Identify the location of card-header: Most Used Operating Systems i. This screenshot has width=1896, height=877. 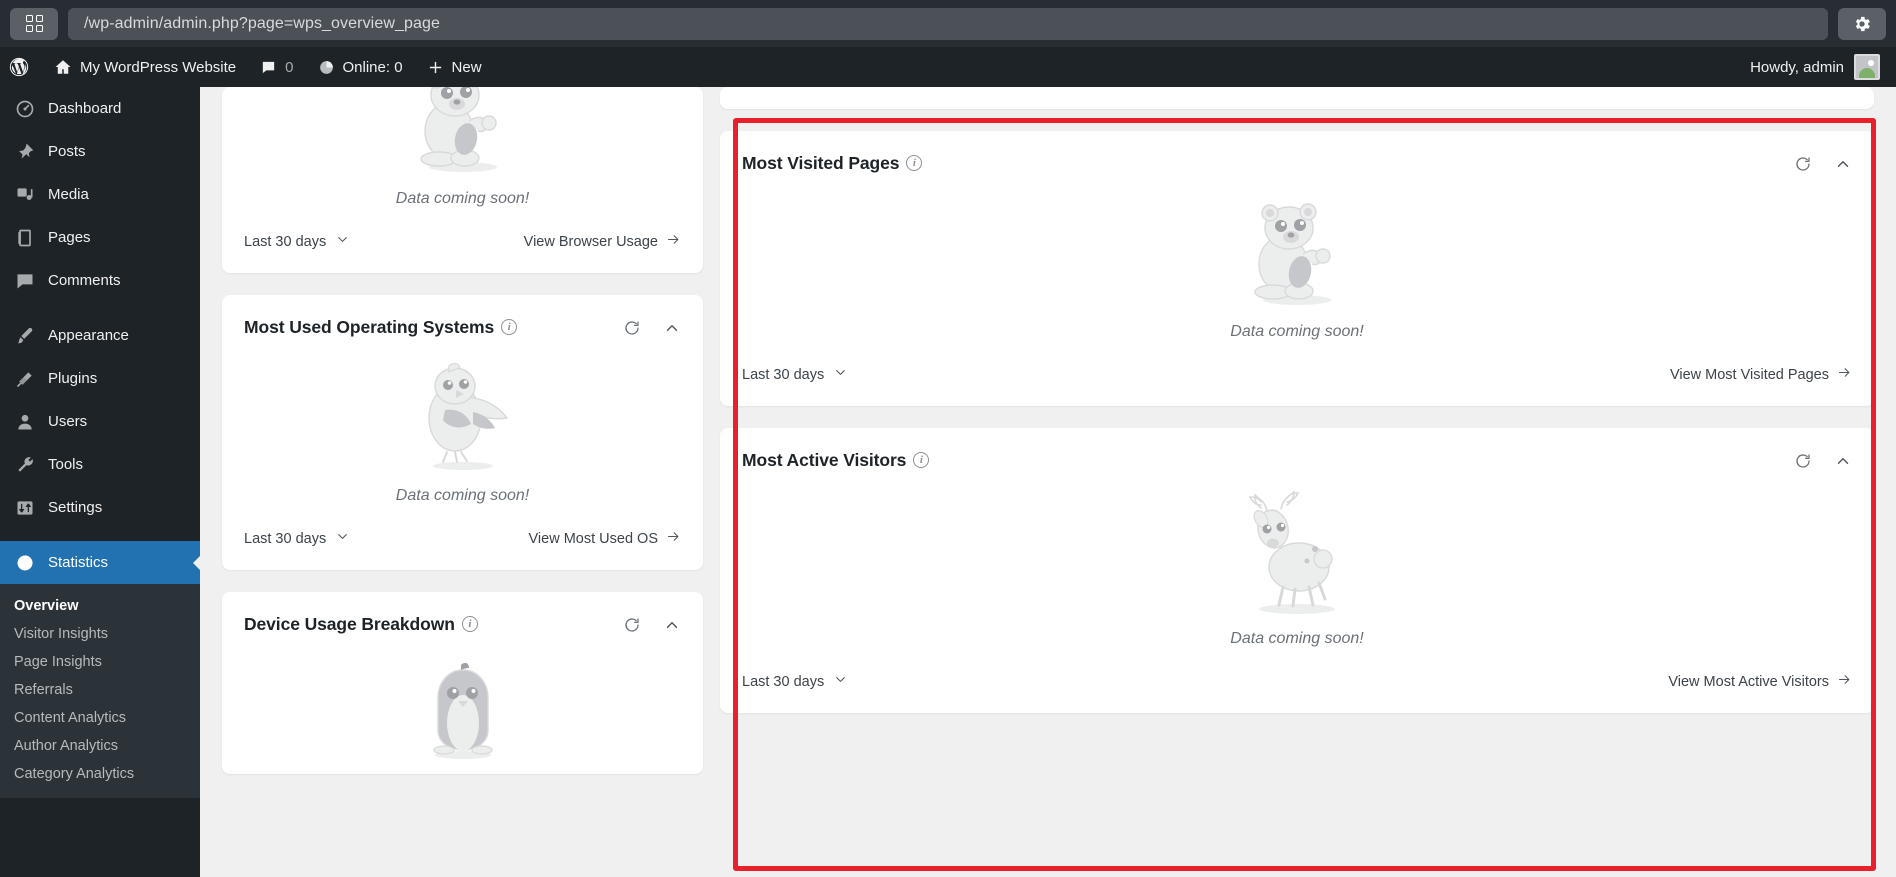
(462, 316).